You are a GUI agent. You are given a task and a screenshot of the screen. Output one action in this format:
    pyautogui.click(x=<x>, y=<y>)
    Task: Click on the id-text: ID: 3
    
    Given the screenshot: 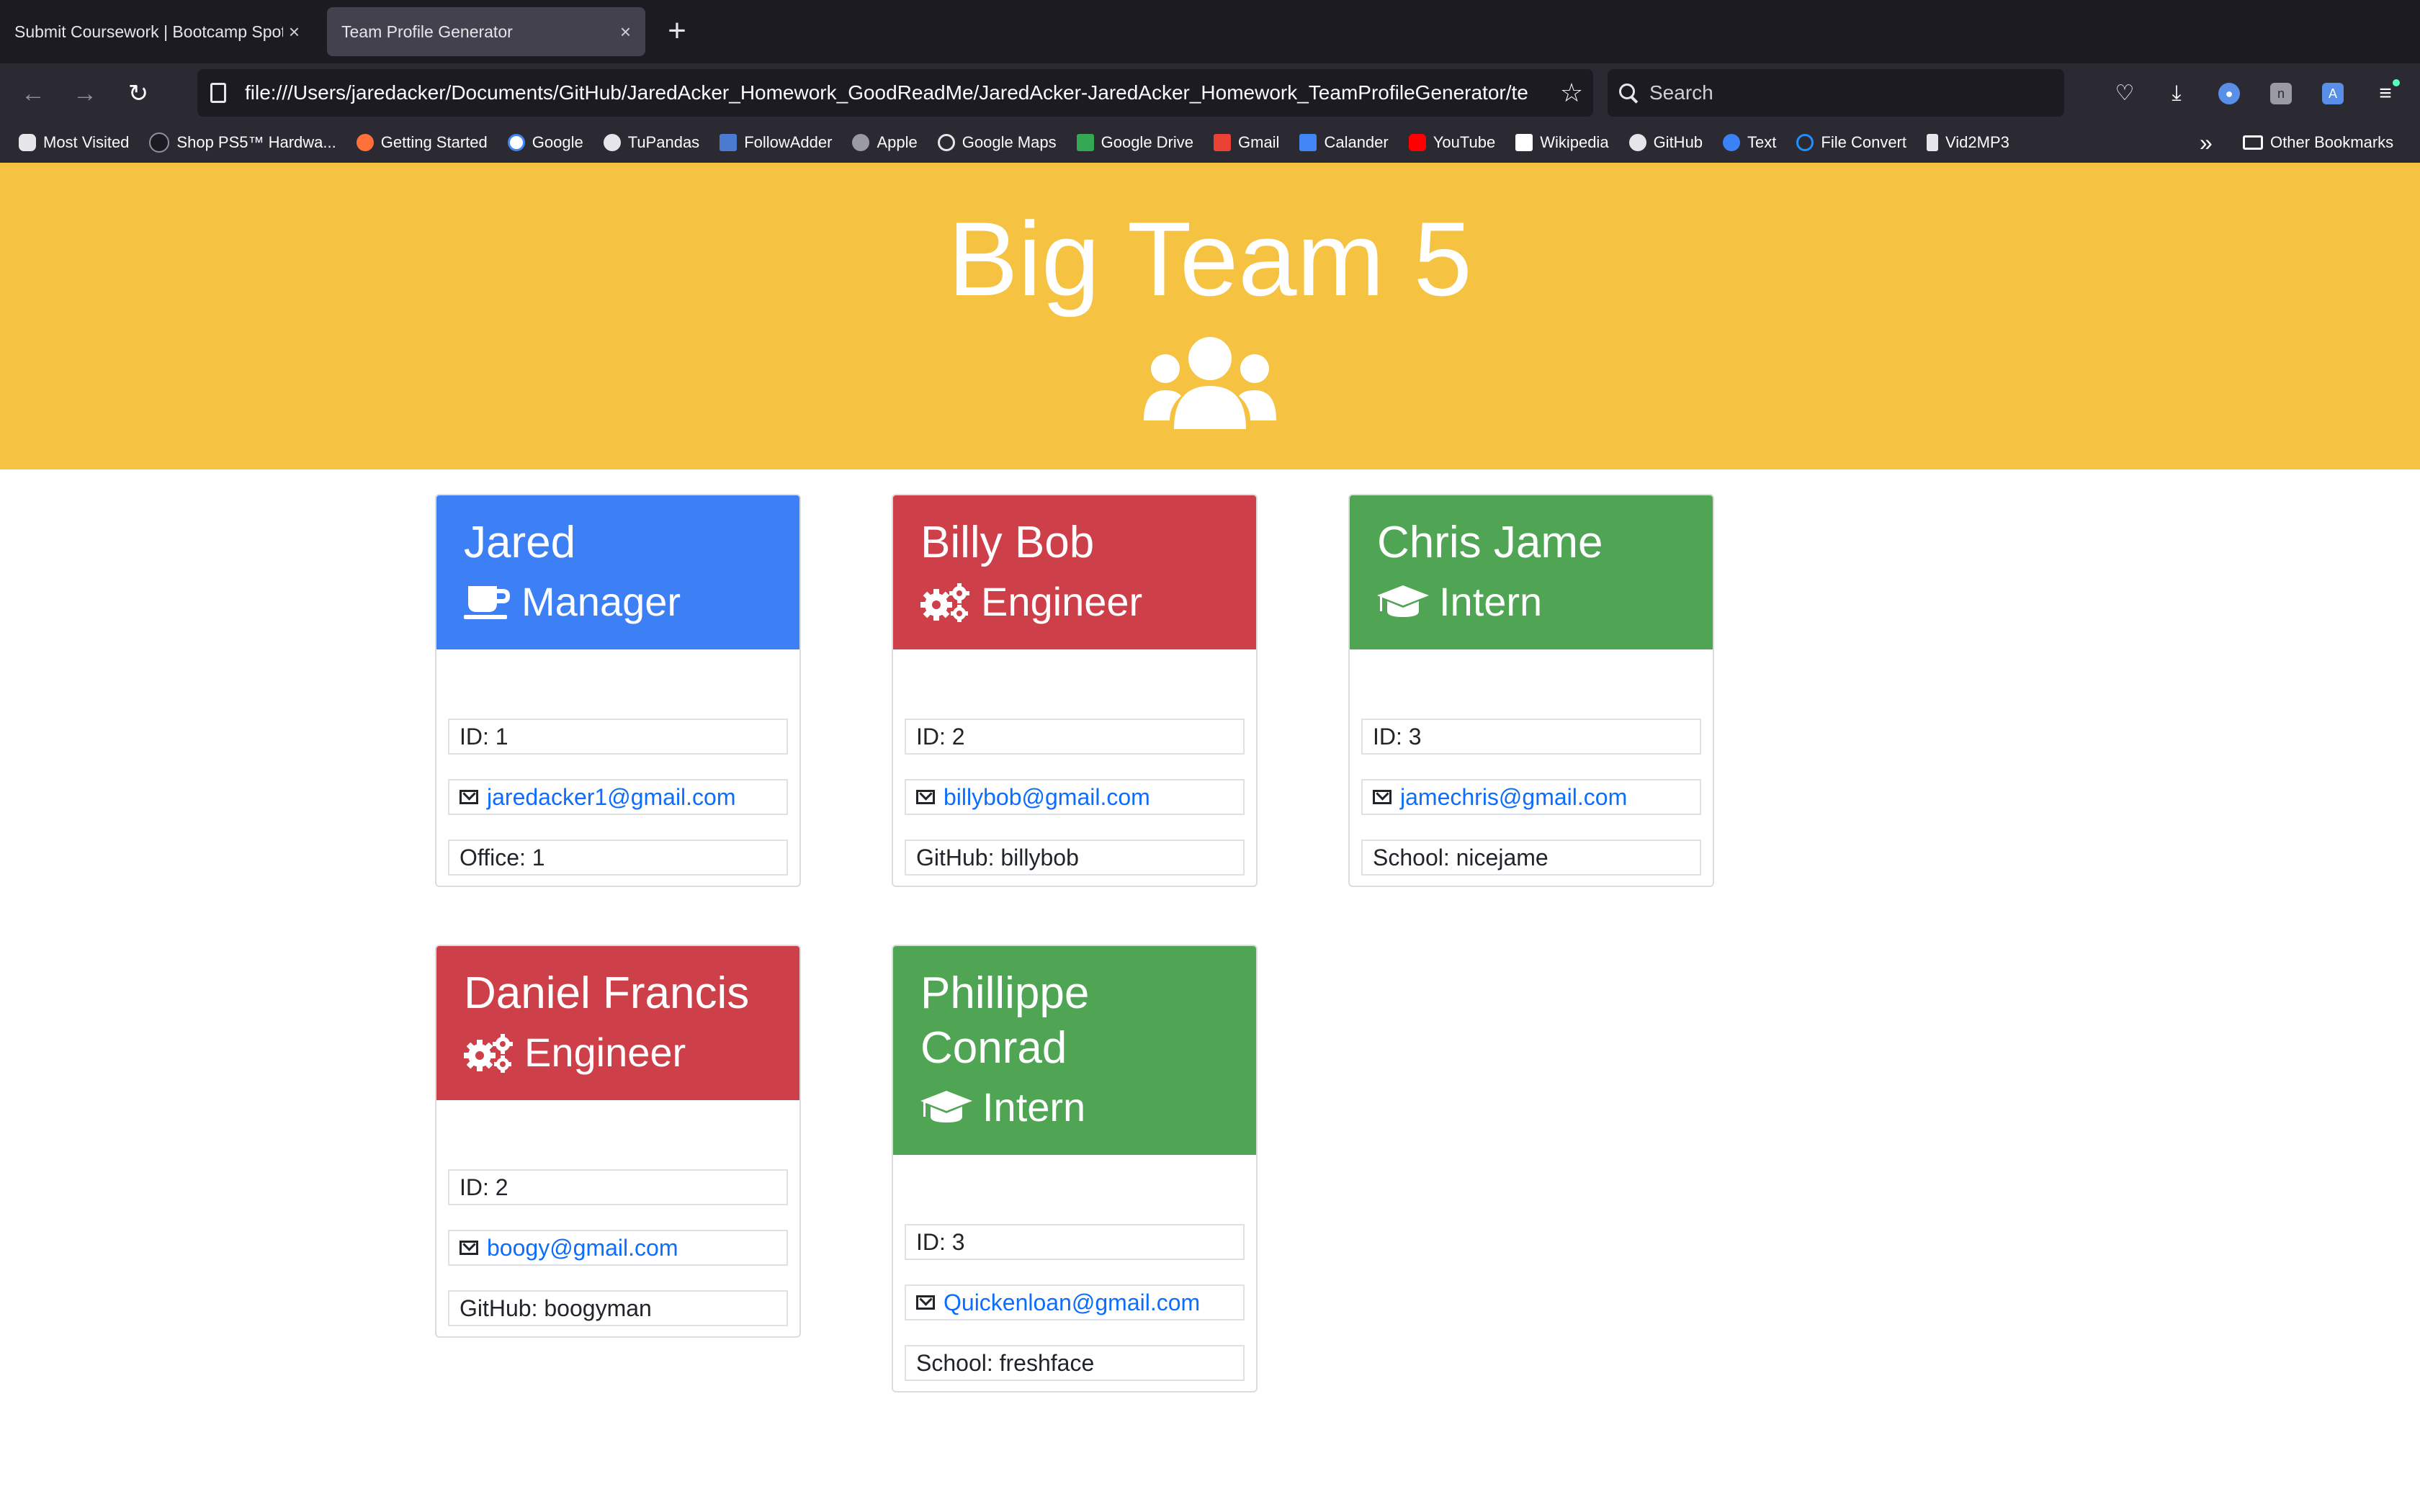 What is the action you would take?
    pyautogui.click(x=1397, y=736)
    